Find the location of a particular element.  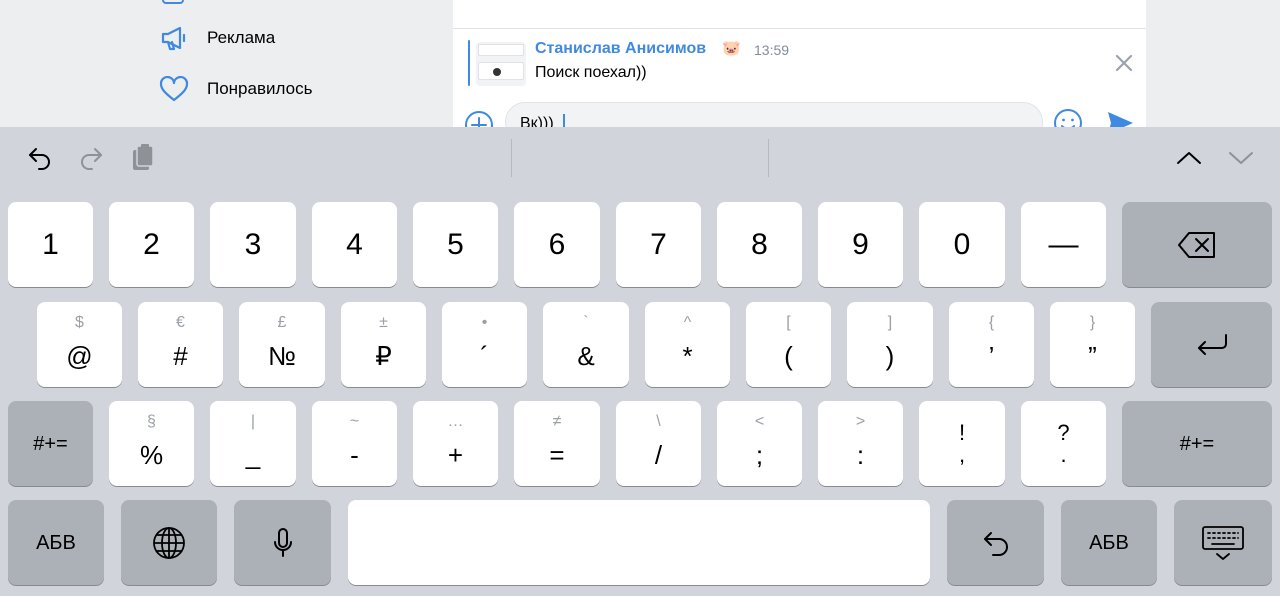

key-em-dash: — is located at coordinates (1063, 244).